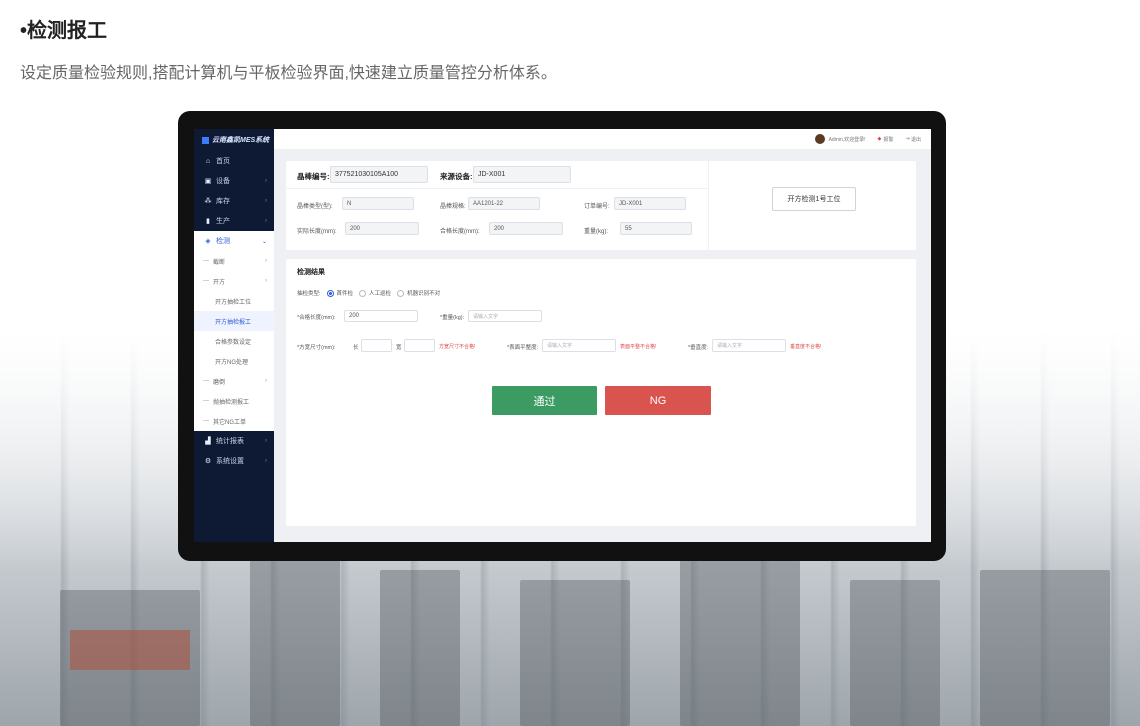 This screenshot has width=1140, height=726. Describe the element at coordinates (401, 293) in the screenshot. I see `radio-machine-misread` at that location.